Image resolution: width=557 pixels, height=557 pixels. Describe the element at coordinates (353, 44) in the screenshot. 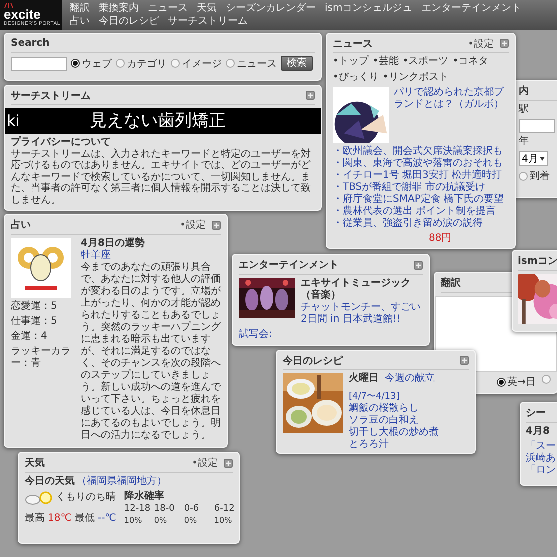

I see `panel-title: ニュース` at that location.